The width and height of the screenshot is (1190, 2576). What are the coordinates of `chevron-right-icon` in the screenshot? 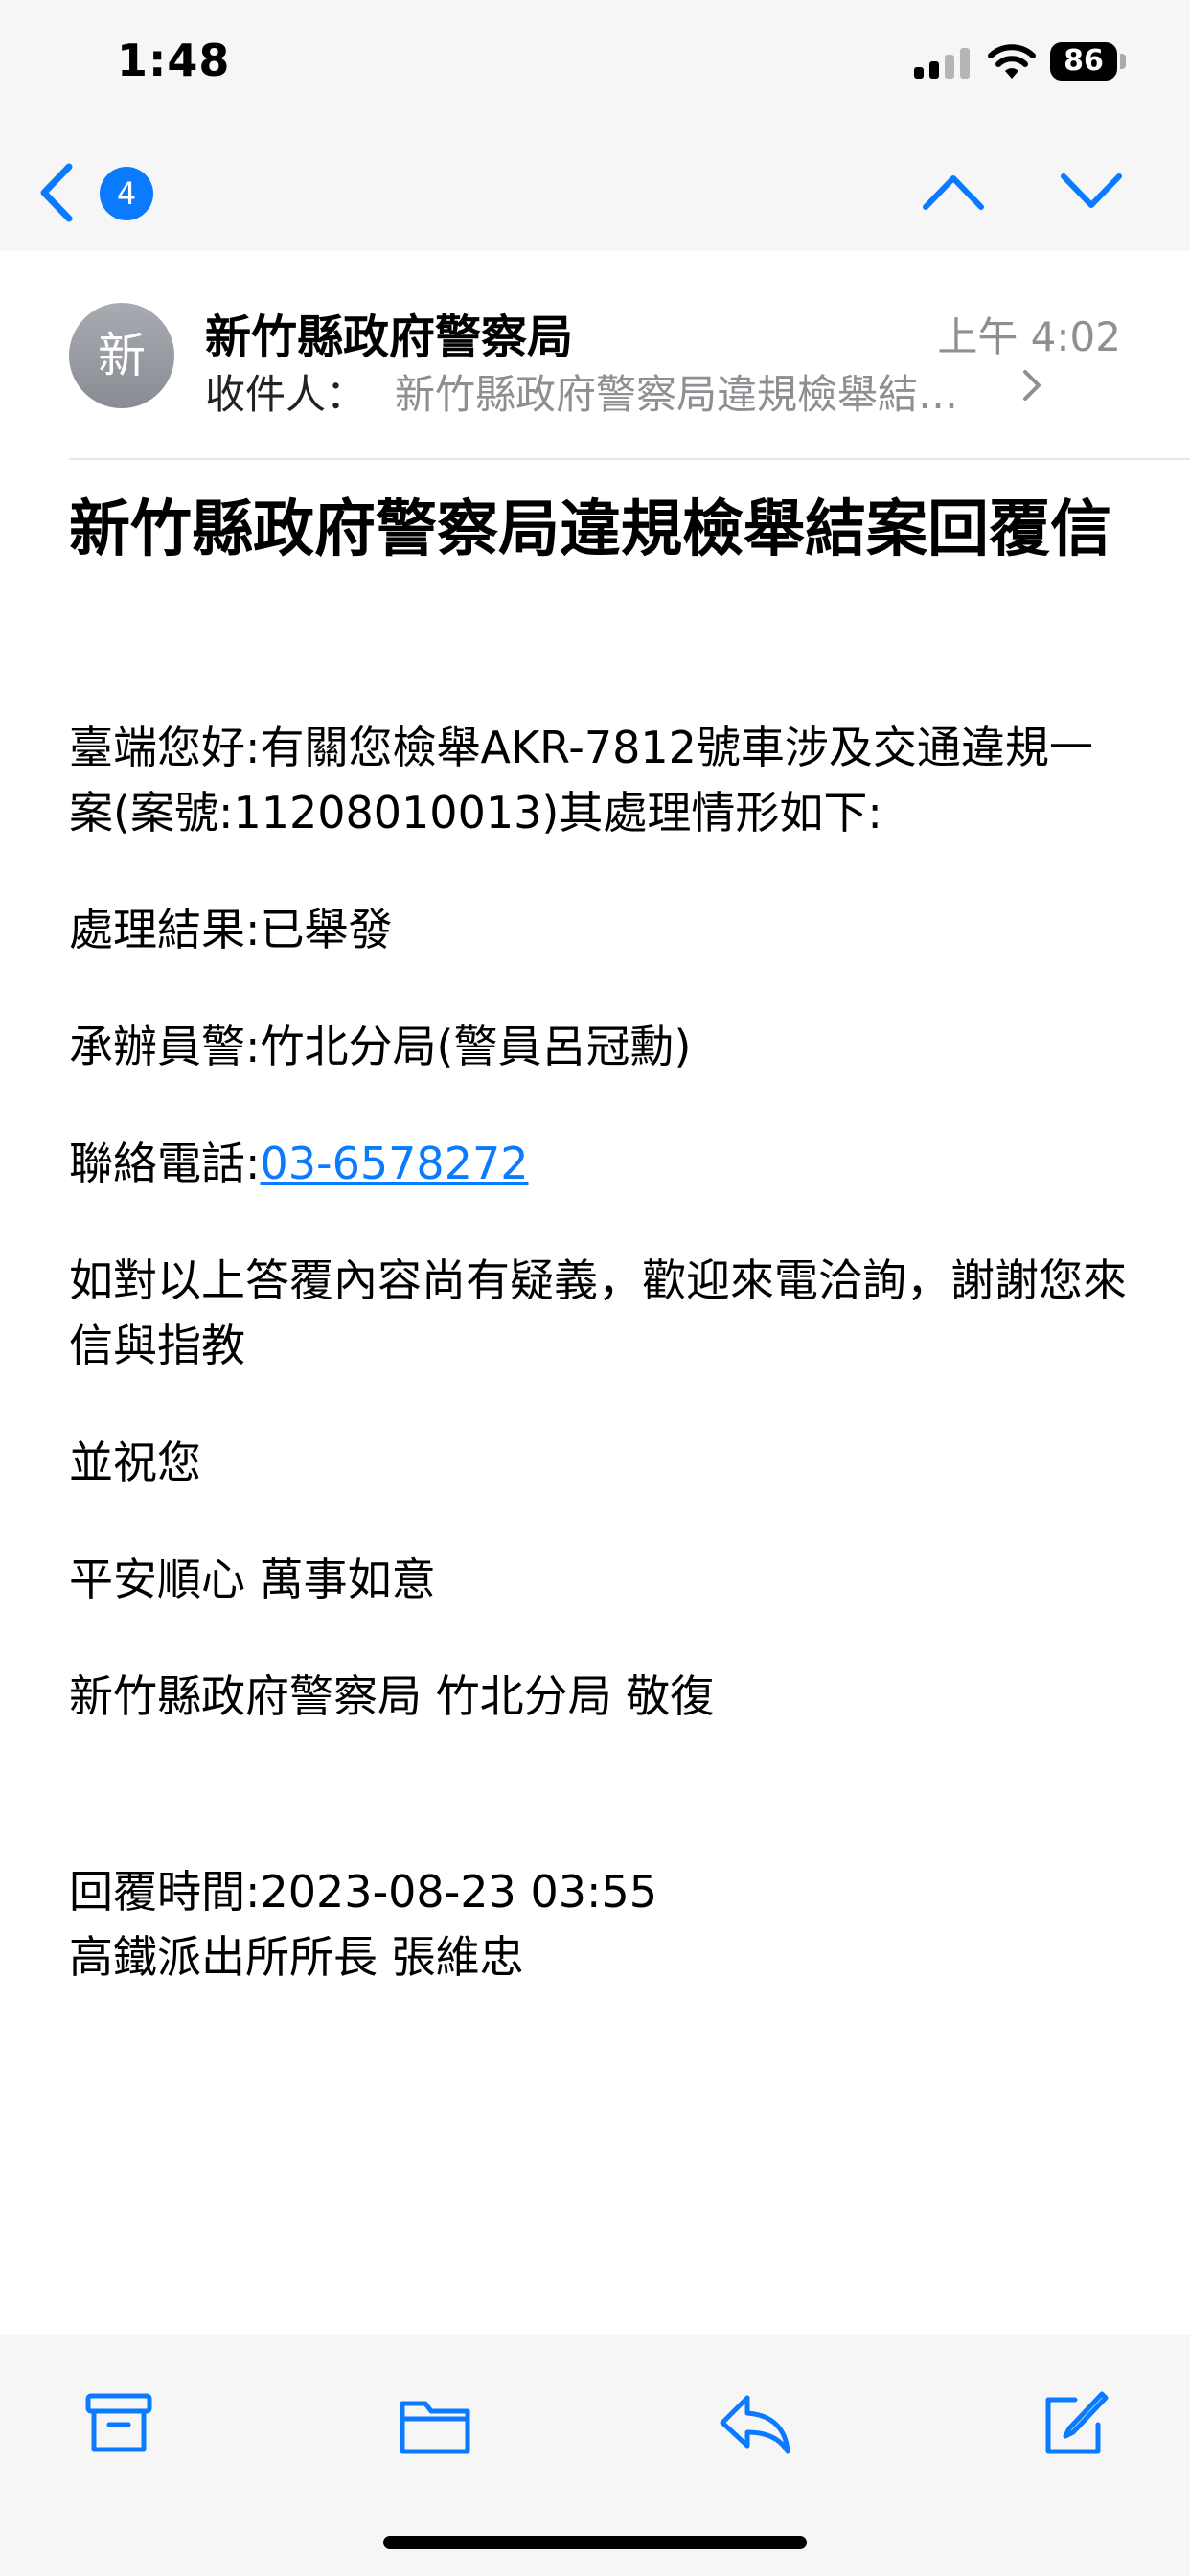 It's located at (1033, 385).